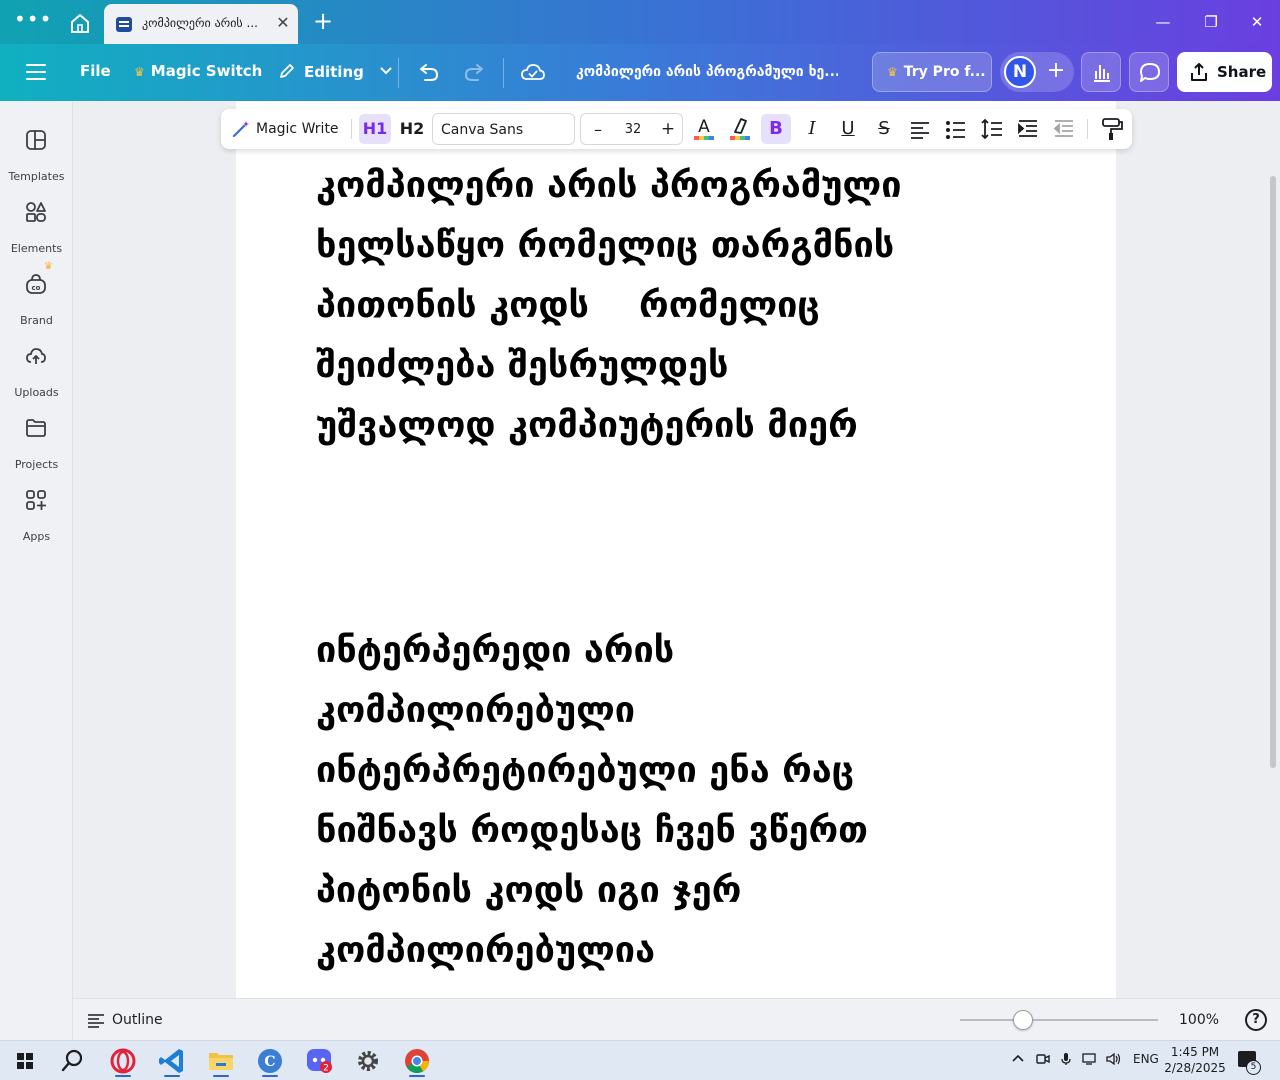 This screenshot has height=1080, width=1280. Describe the element at coordinates (428, 73) in the screenshot. I see `undo-icon` at that location.